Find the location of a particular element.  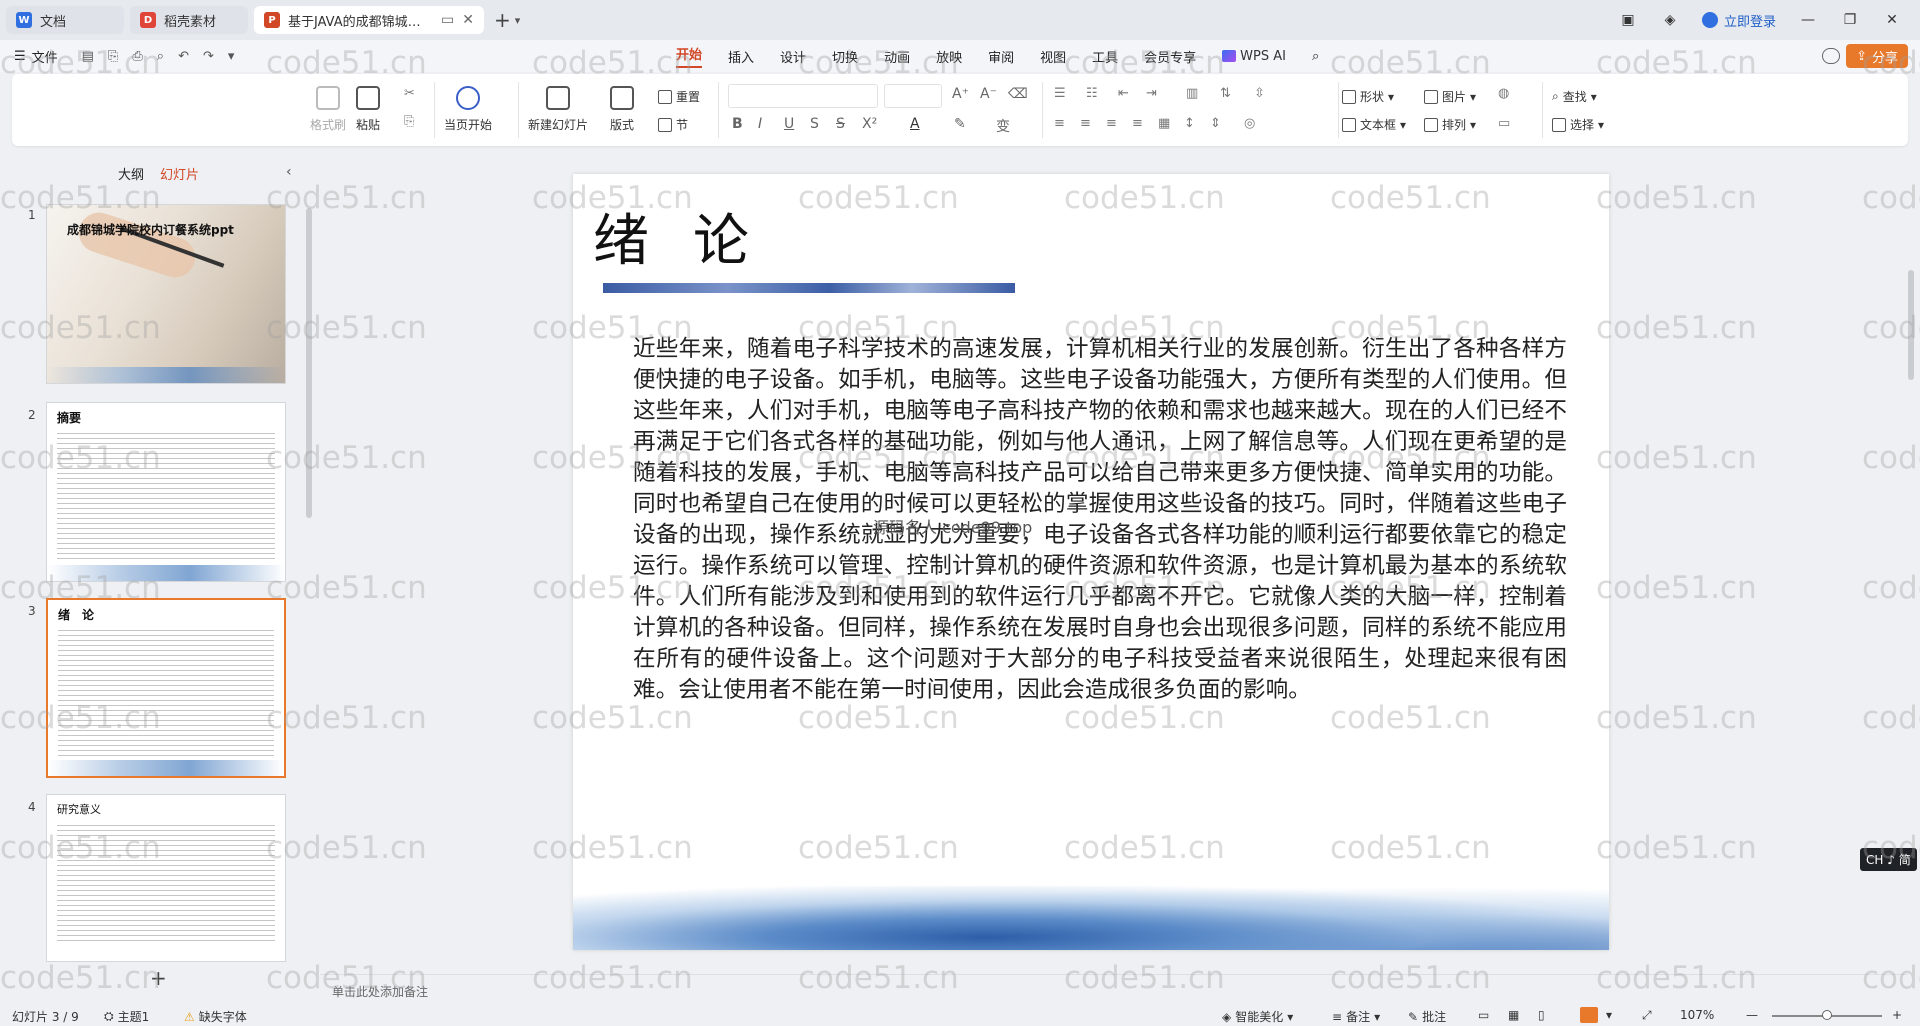

menu-tools: 工具 is located at coordinates (1105, 56).